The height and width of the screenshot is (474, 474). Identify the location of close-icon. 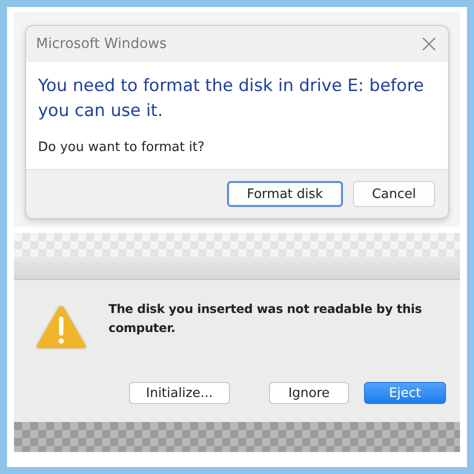
(429, 44).